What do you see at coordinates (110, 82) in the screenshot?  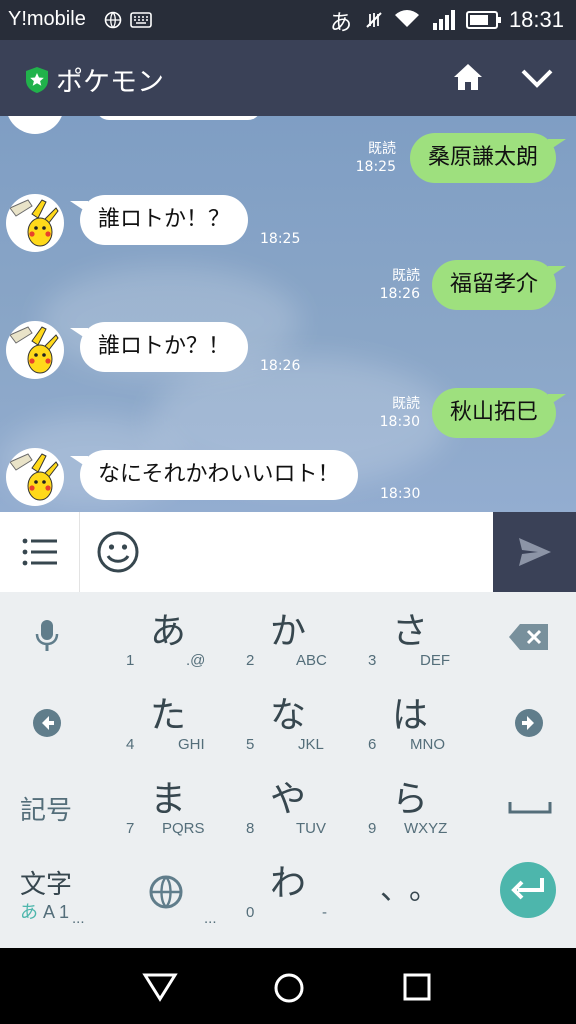 I see `chat-title: ポケモン` at bounding box center [110, 82].